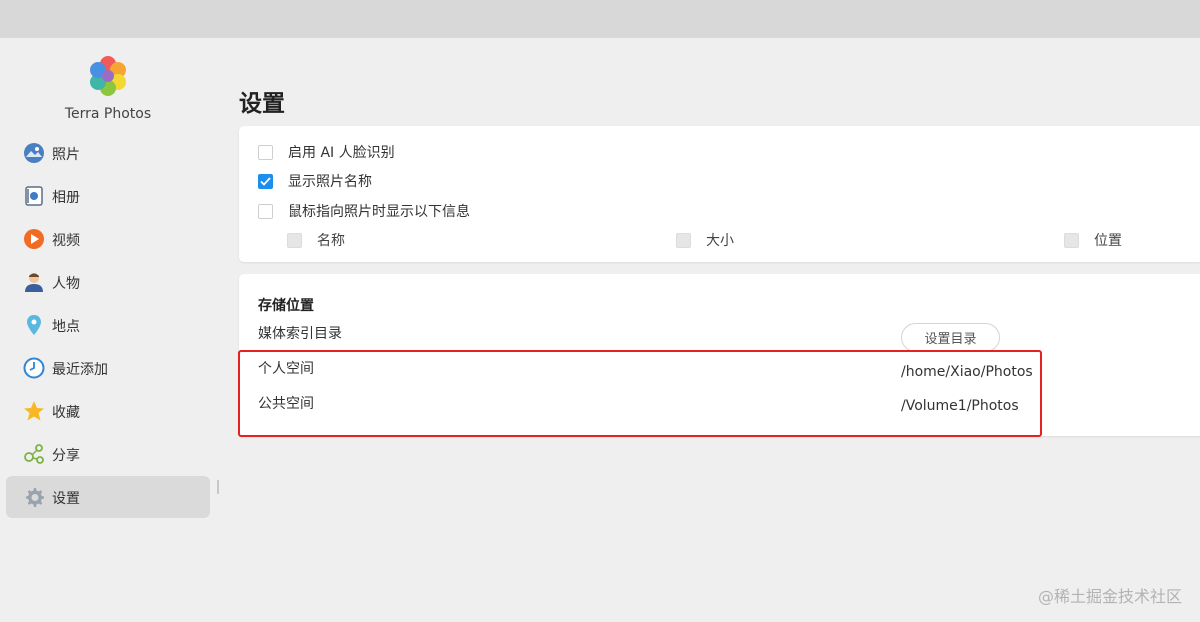 This screenshot has height=622, width=1200. What do you see at coordinates (265, 152) in the screenshot?
I see `ai-face-recognition-checkbox` at bounding box center [265, 152].